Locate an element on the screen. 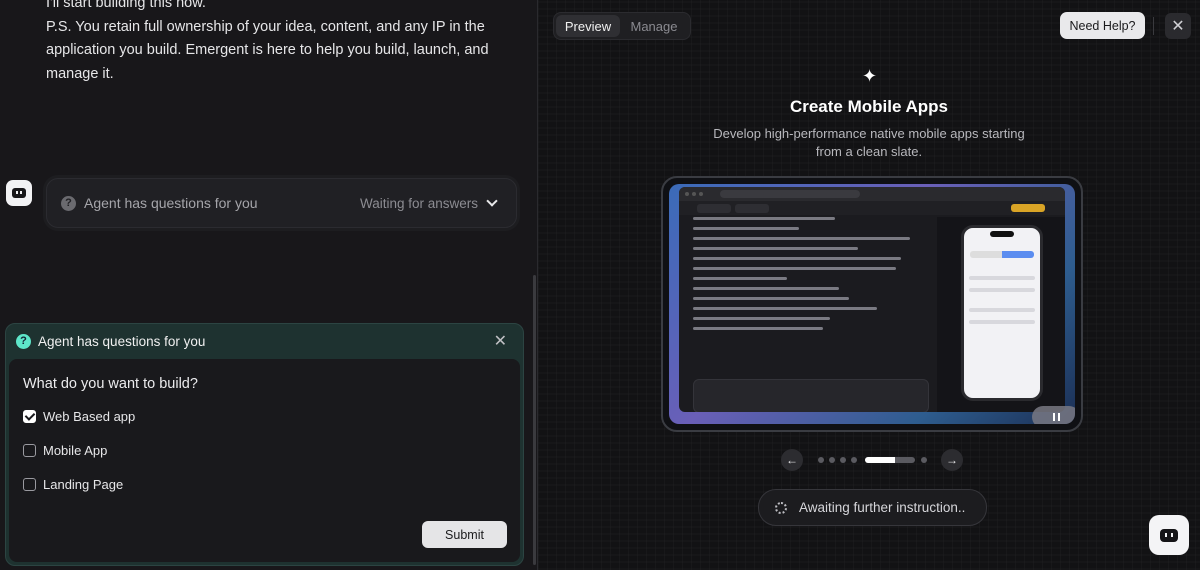  arrow-left-icon: ← is located at coordinates (792, 460).